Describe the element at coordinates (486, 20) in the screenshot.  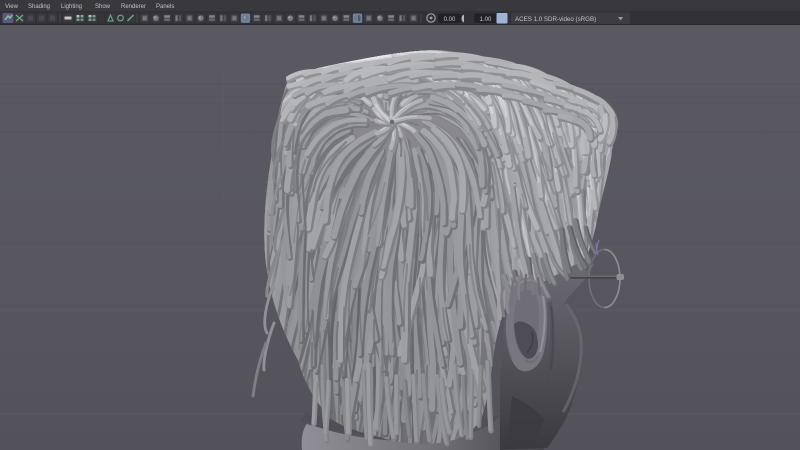
I see `svg-text: 1.00` at that location.